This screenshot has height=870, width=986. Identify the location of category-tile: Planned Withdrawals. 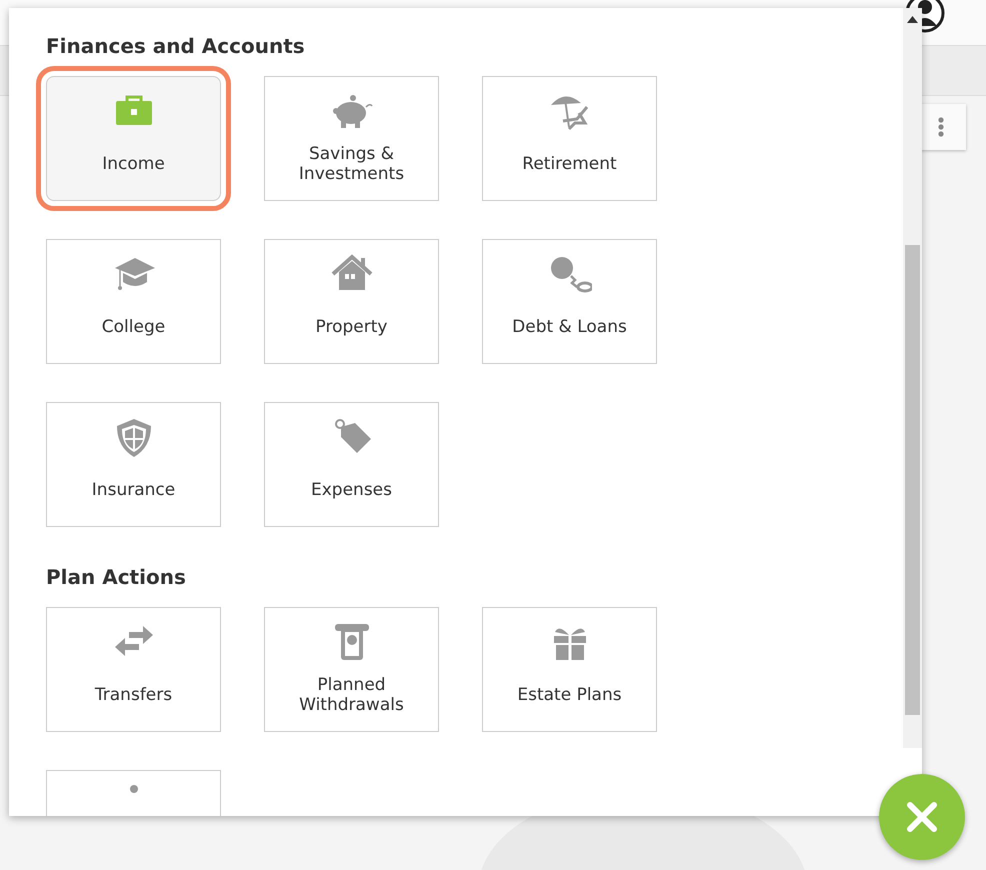
(351, 669).